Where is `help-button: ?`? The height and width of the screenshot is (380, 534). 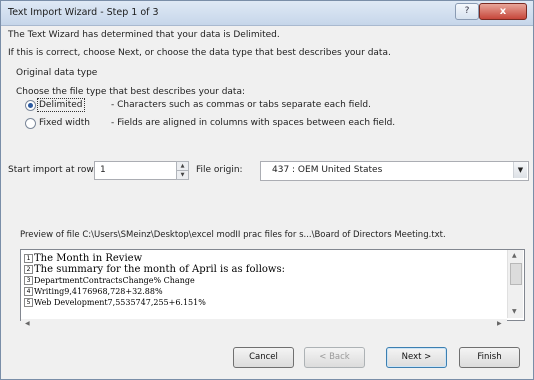
help-button: ? is located at coordinates (467, 11).